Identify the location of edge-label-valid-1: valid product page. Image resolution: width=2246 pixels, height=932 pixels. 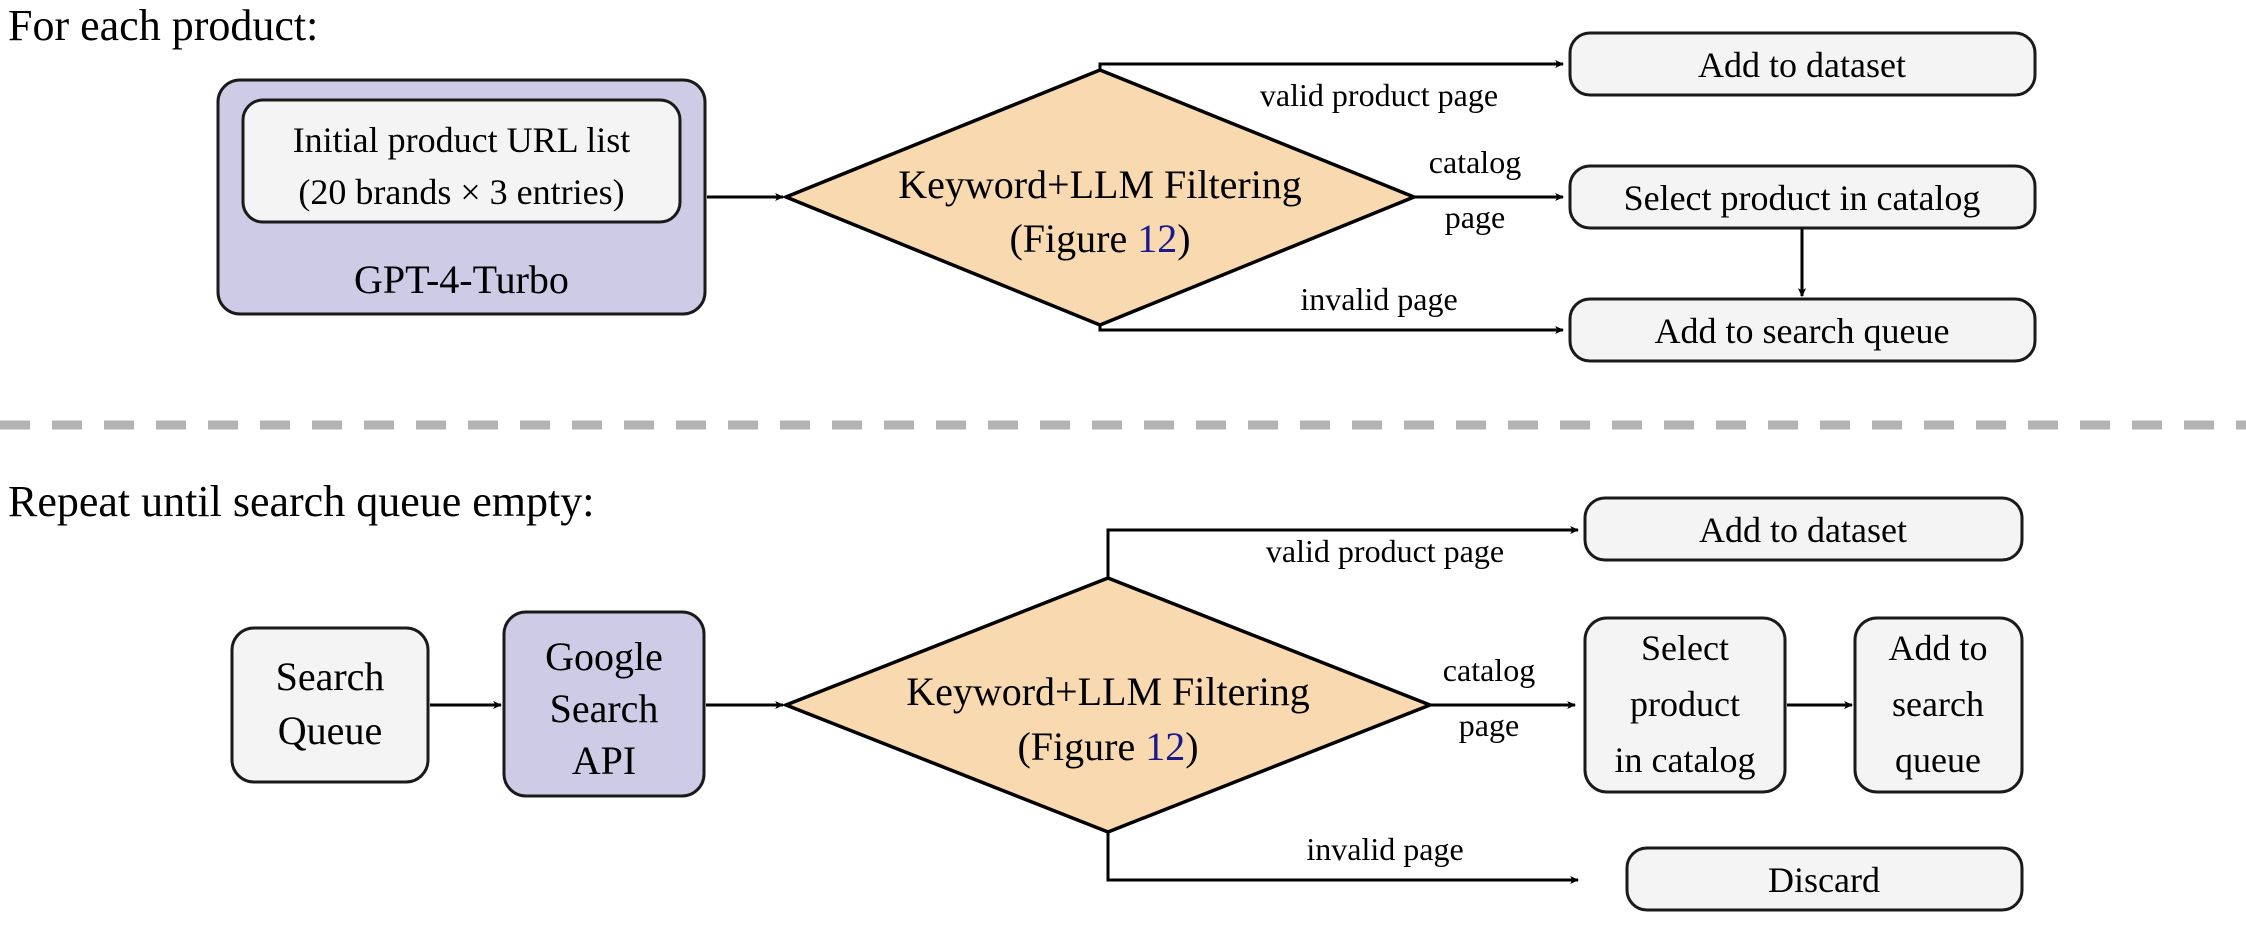
(1379, 95).